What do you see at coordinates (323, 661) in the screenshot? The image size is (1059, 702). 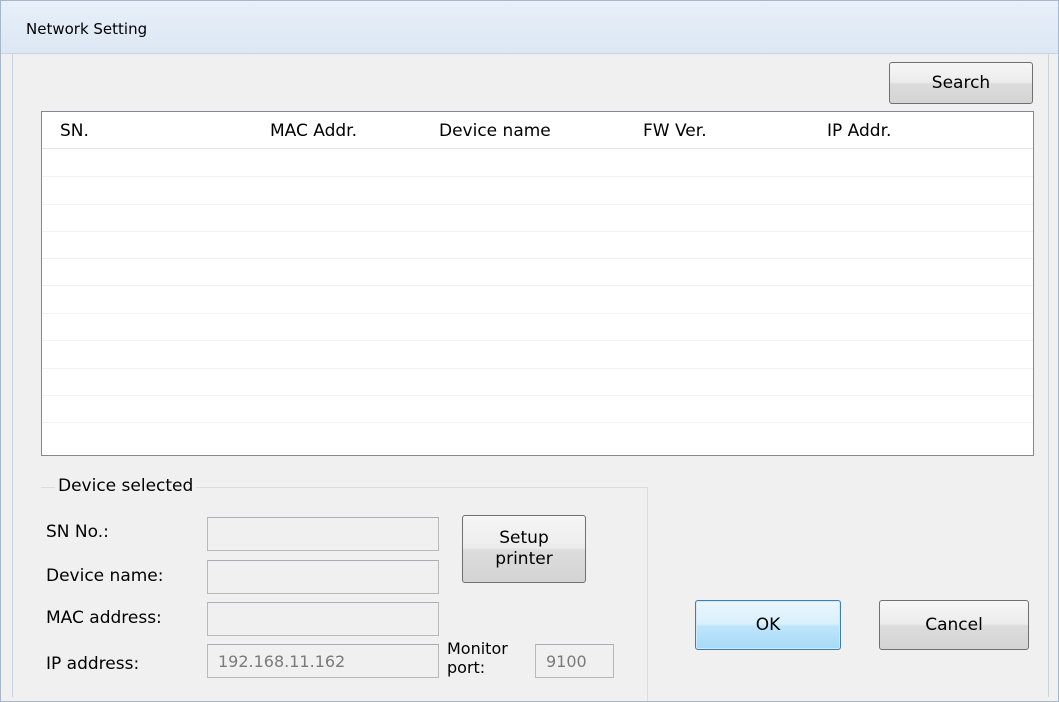 I see `ip-address-field: 192.168.11.162` at bounding box center [323, 661].